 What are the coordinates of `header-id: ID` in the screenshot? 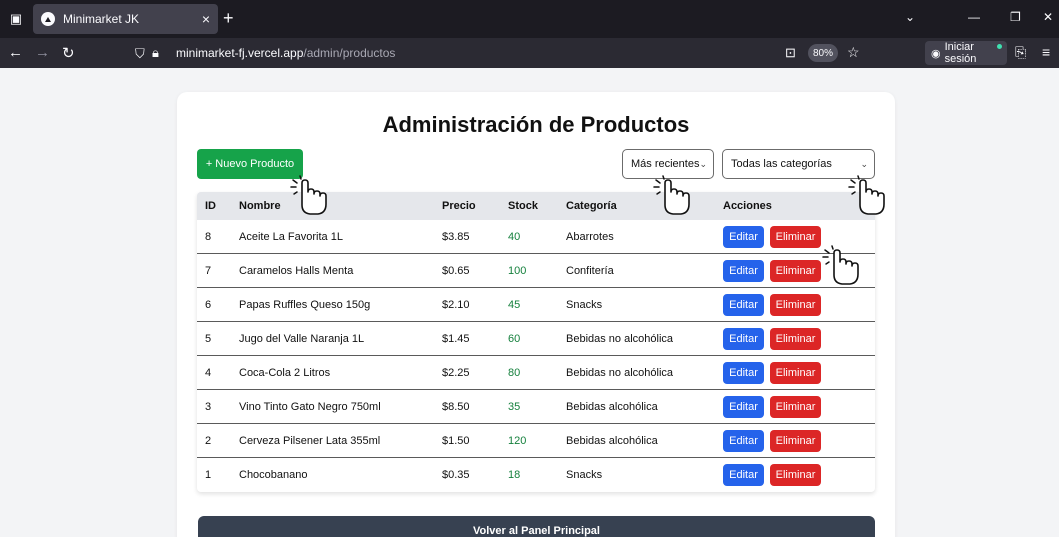 It's located at (210, 206).